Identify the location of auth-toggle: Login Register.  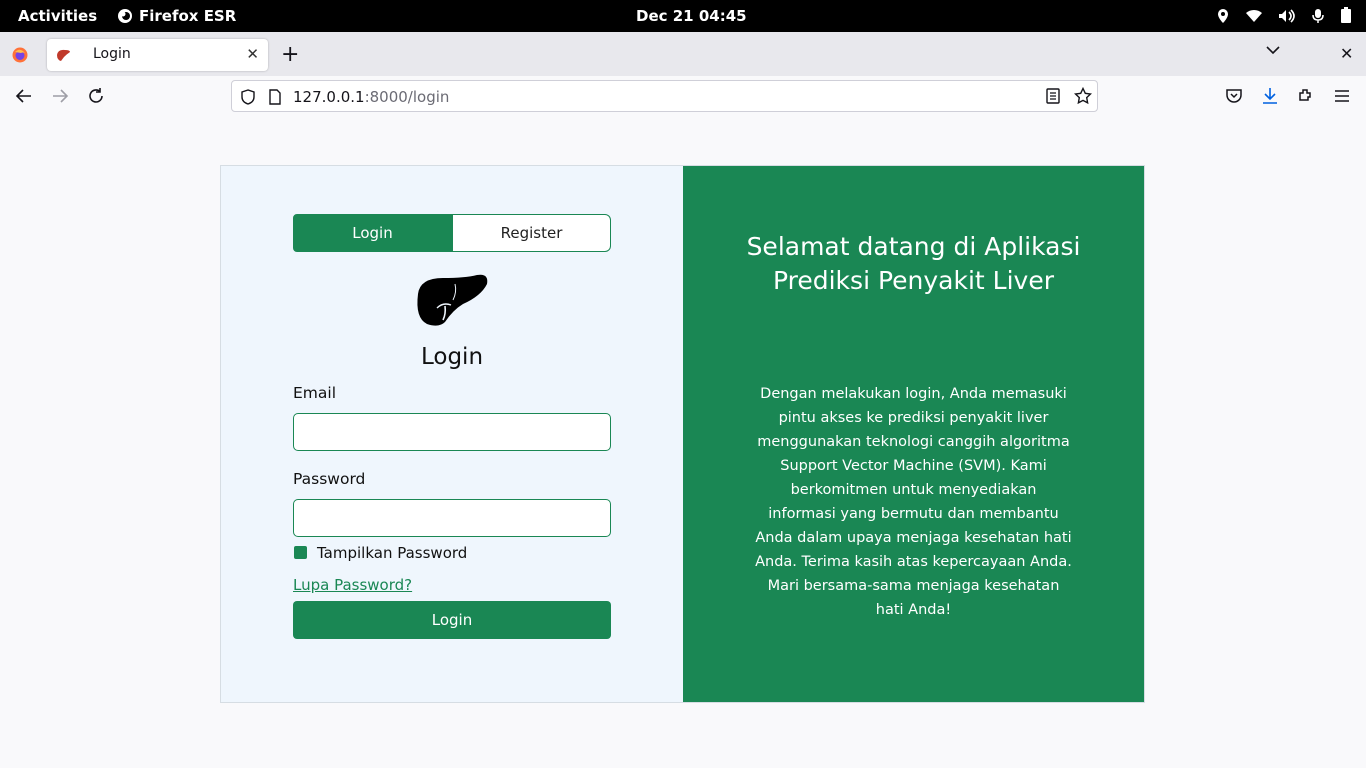
(452, 233).